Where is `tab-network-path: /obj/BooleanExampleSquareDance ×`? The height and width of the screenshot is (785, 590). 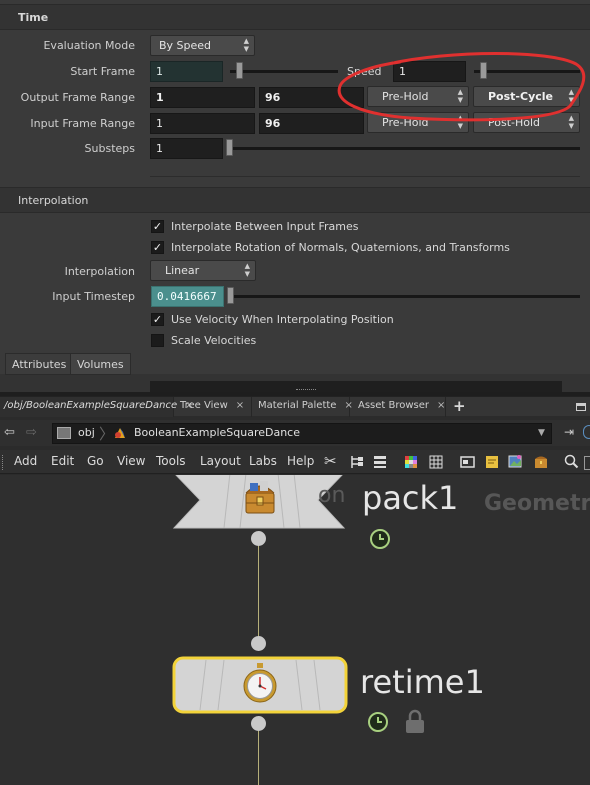 tab-network-path: /obj/BooleanExampleSquareDance × is located at coordinates (97, 407).